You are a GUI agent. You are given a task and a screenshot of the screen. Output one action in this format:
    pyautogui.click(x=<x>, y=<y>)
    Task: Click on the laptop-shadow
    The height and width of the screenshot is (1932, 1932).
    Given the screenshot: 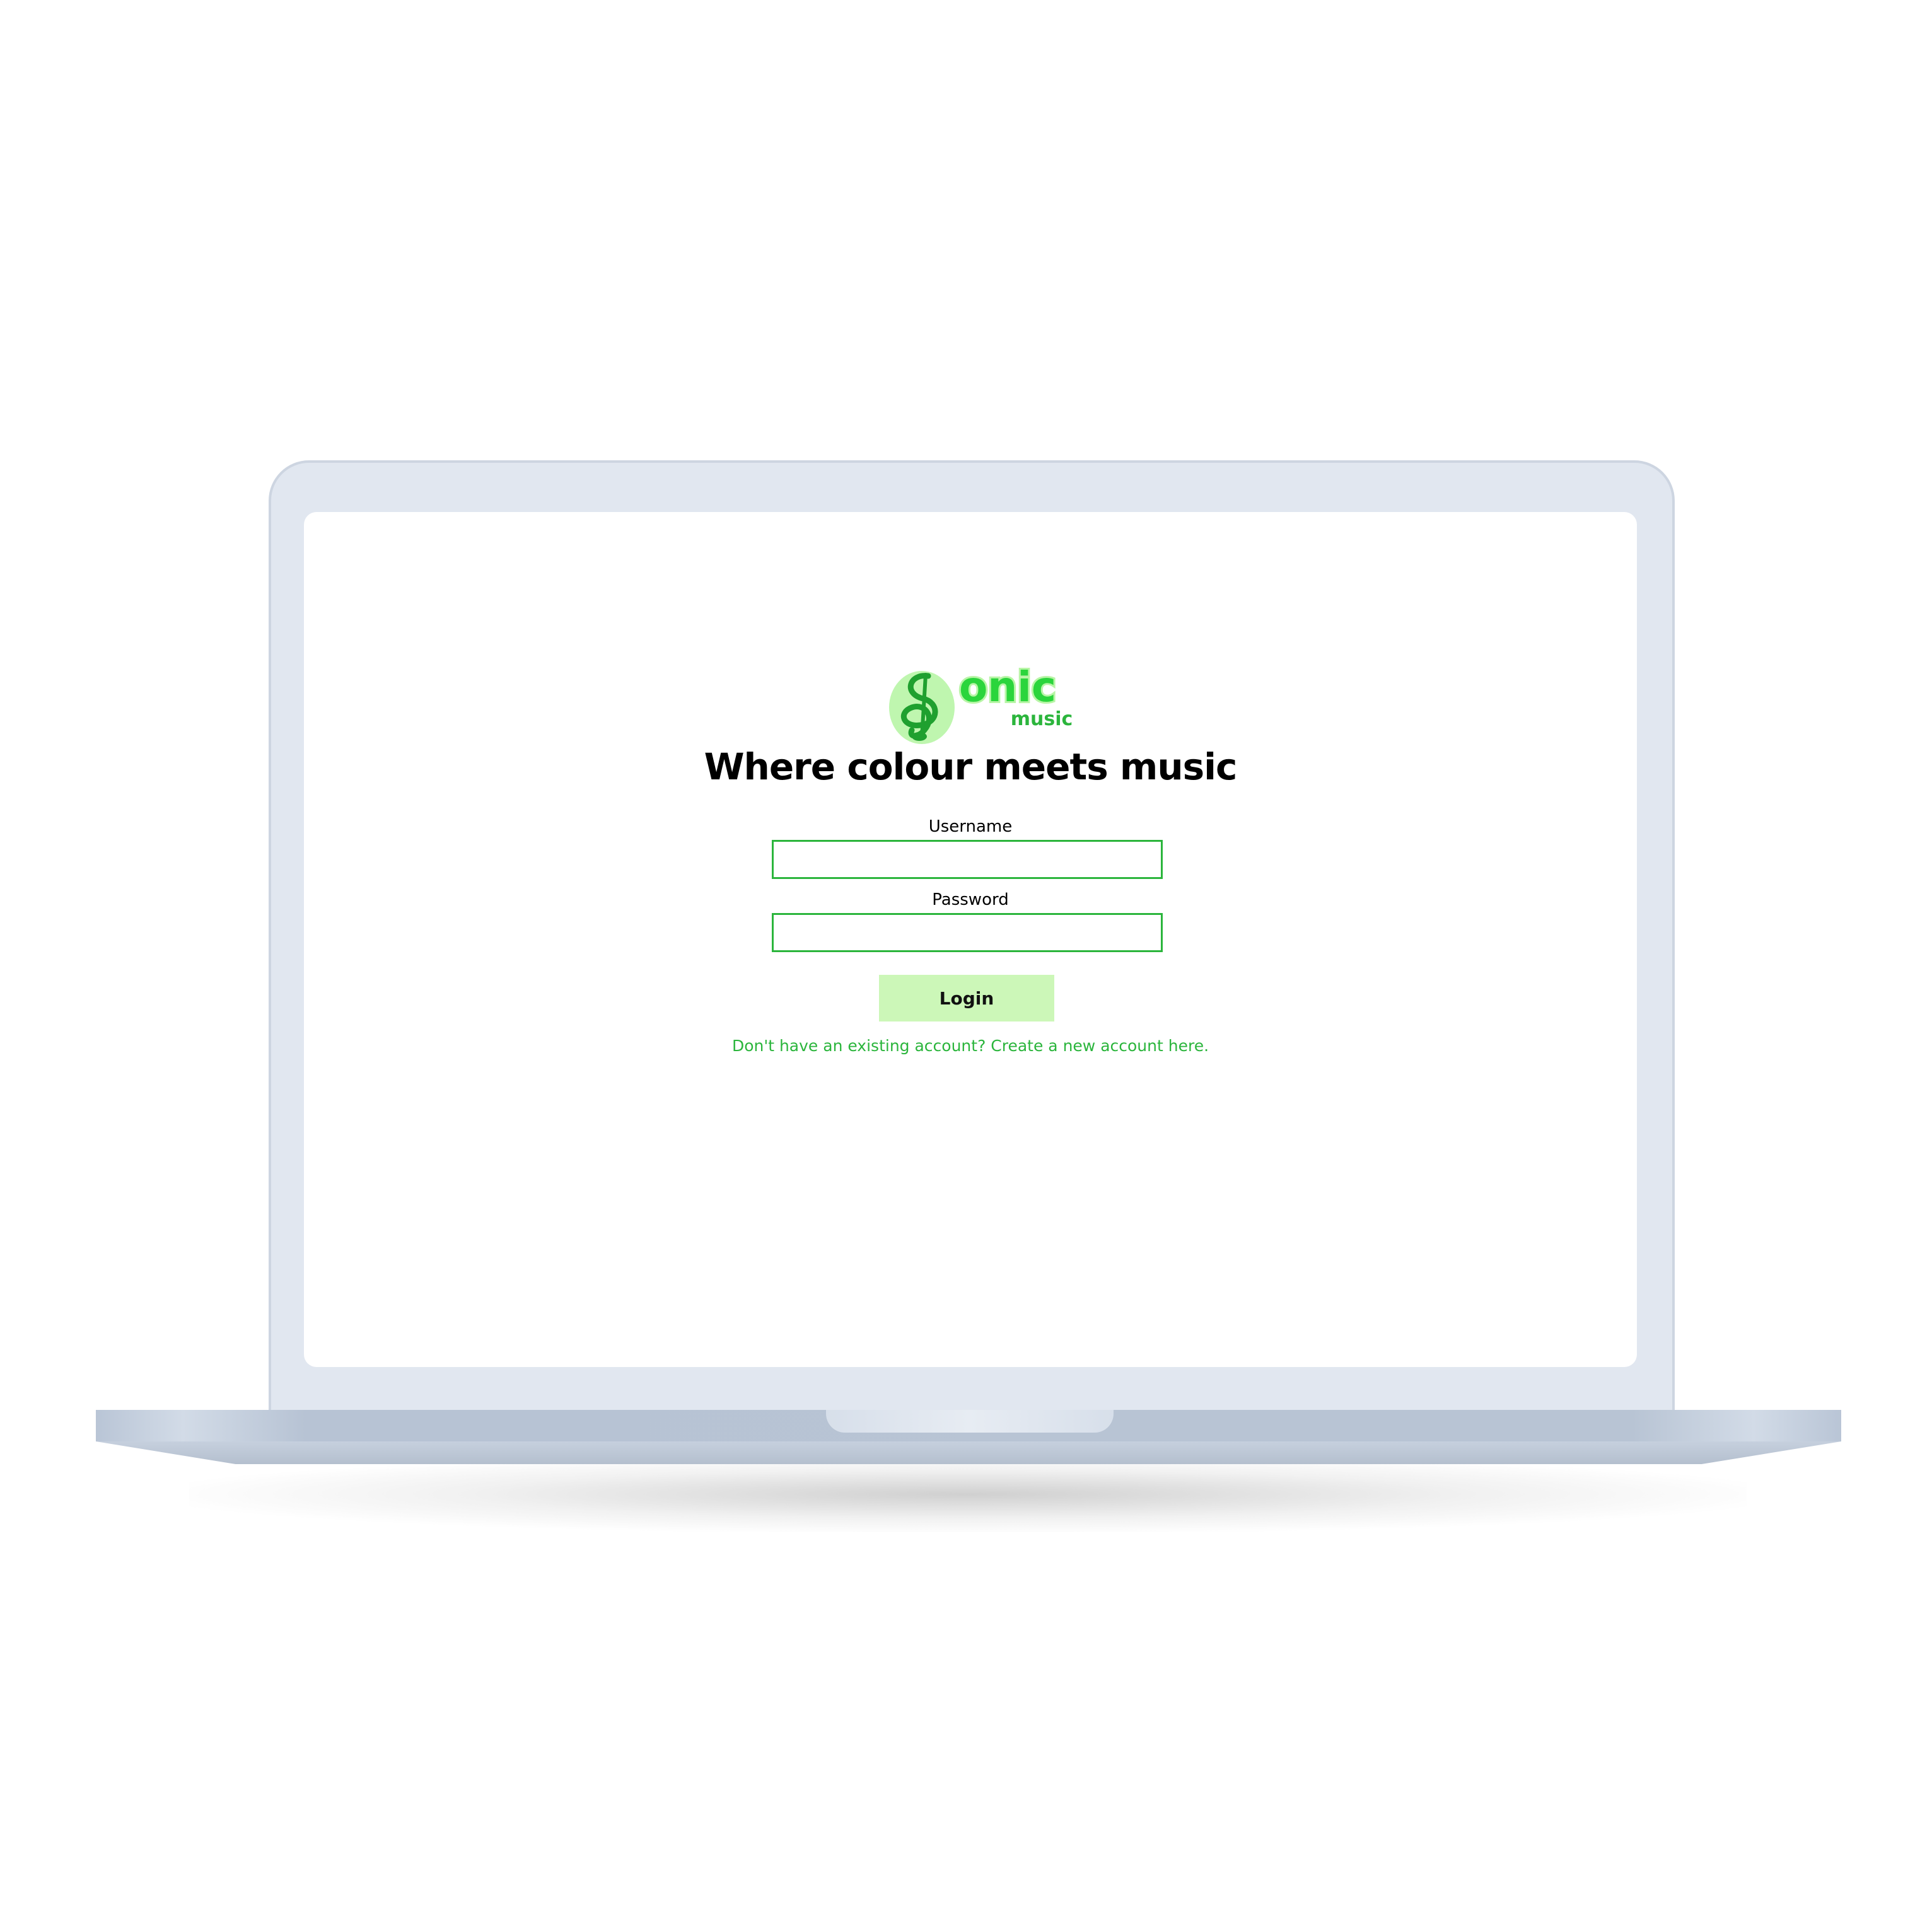 What is the action you would take?
    pyautogui.click(x=968, y=1494)
    